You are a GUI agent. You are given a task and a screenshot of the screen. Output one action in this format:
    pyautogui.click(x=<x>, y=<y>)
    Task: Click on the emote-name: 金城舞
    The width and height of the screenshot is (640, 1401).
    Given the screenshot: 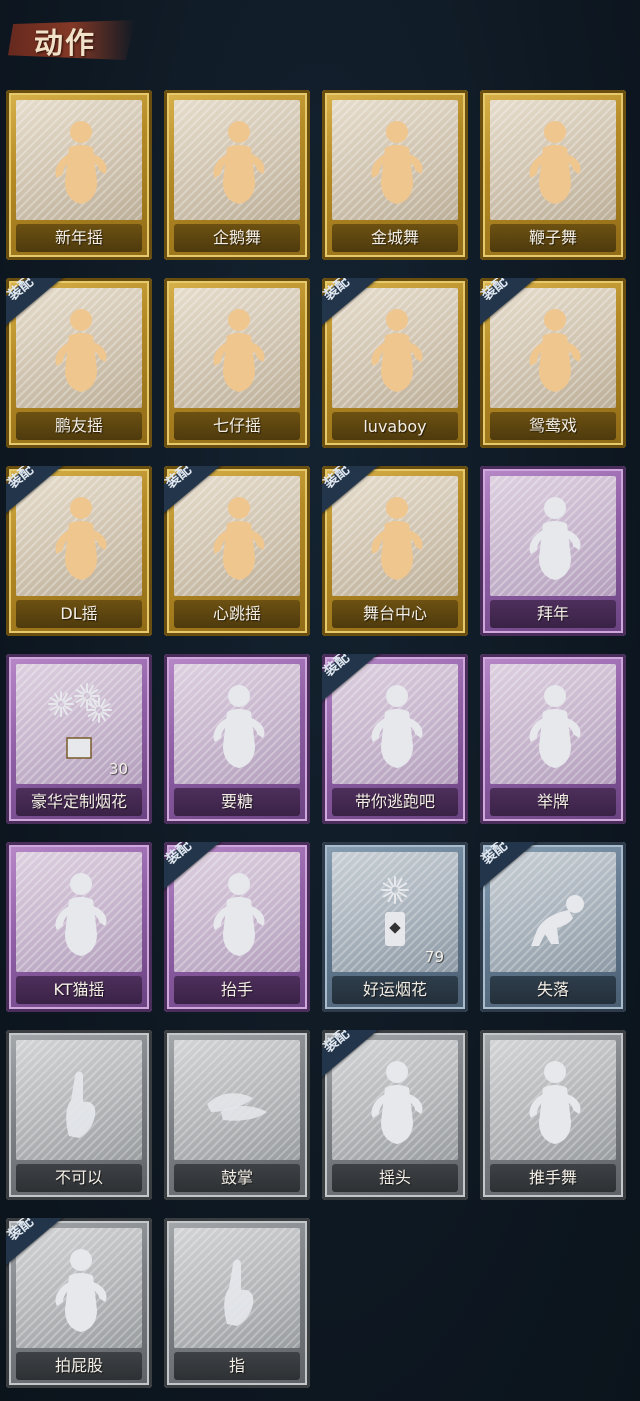 What is the action you would take?
    pyautogui.click(x=394, y=237)
    